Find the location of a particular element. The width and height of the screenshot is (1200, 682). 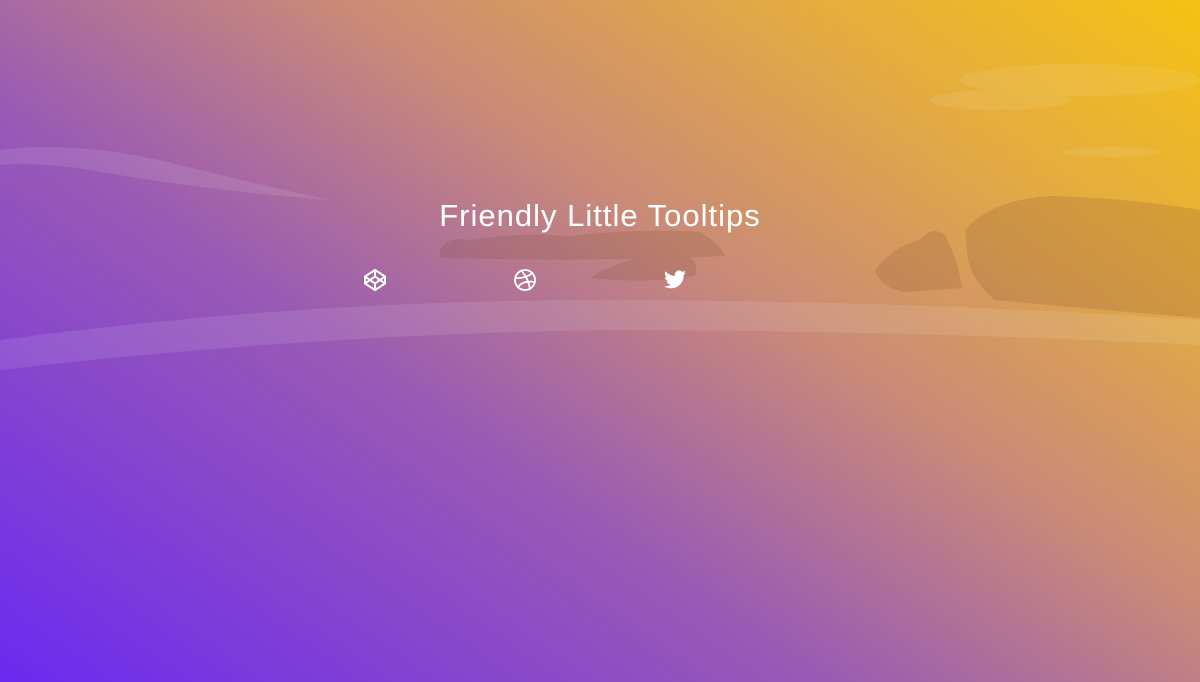

dribbble-icon is located at coordinates (525, 280).